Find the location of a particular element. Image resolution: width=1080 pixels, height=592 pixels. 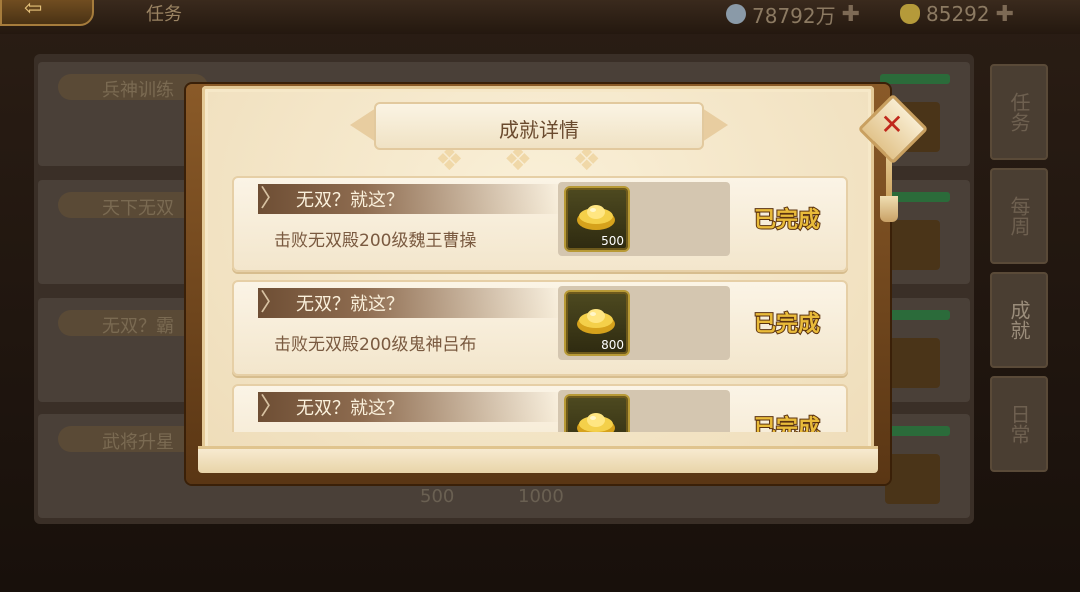

back-button: ⇦ is located at coordinates (47, 13).